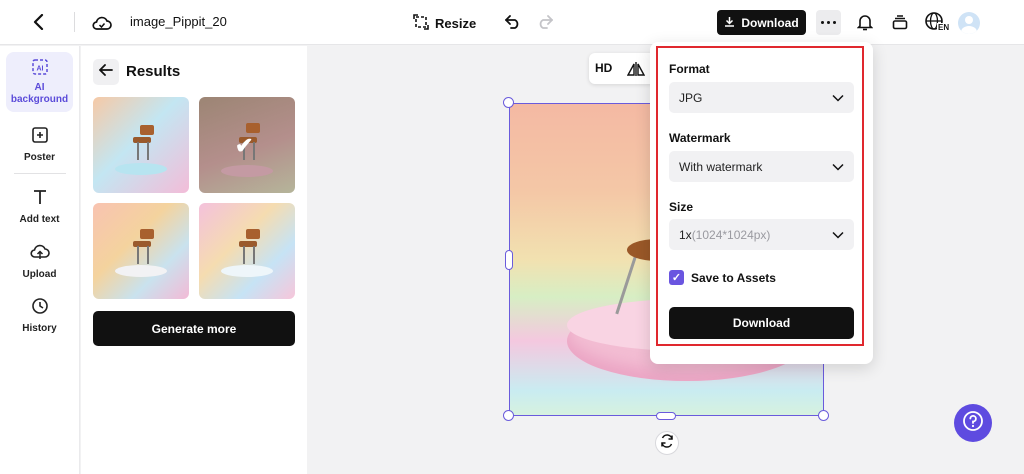 The width and height of the screenshot is (1024, 474). I want to click on resize-label: Resize, so click(456, 23).